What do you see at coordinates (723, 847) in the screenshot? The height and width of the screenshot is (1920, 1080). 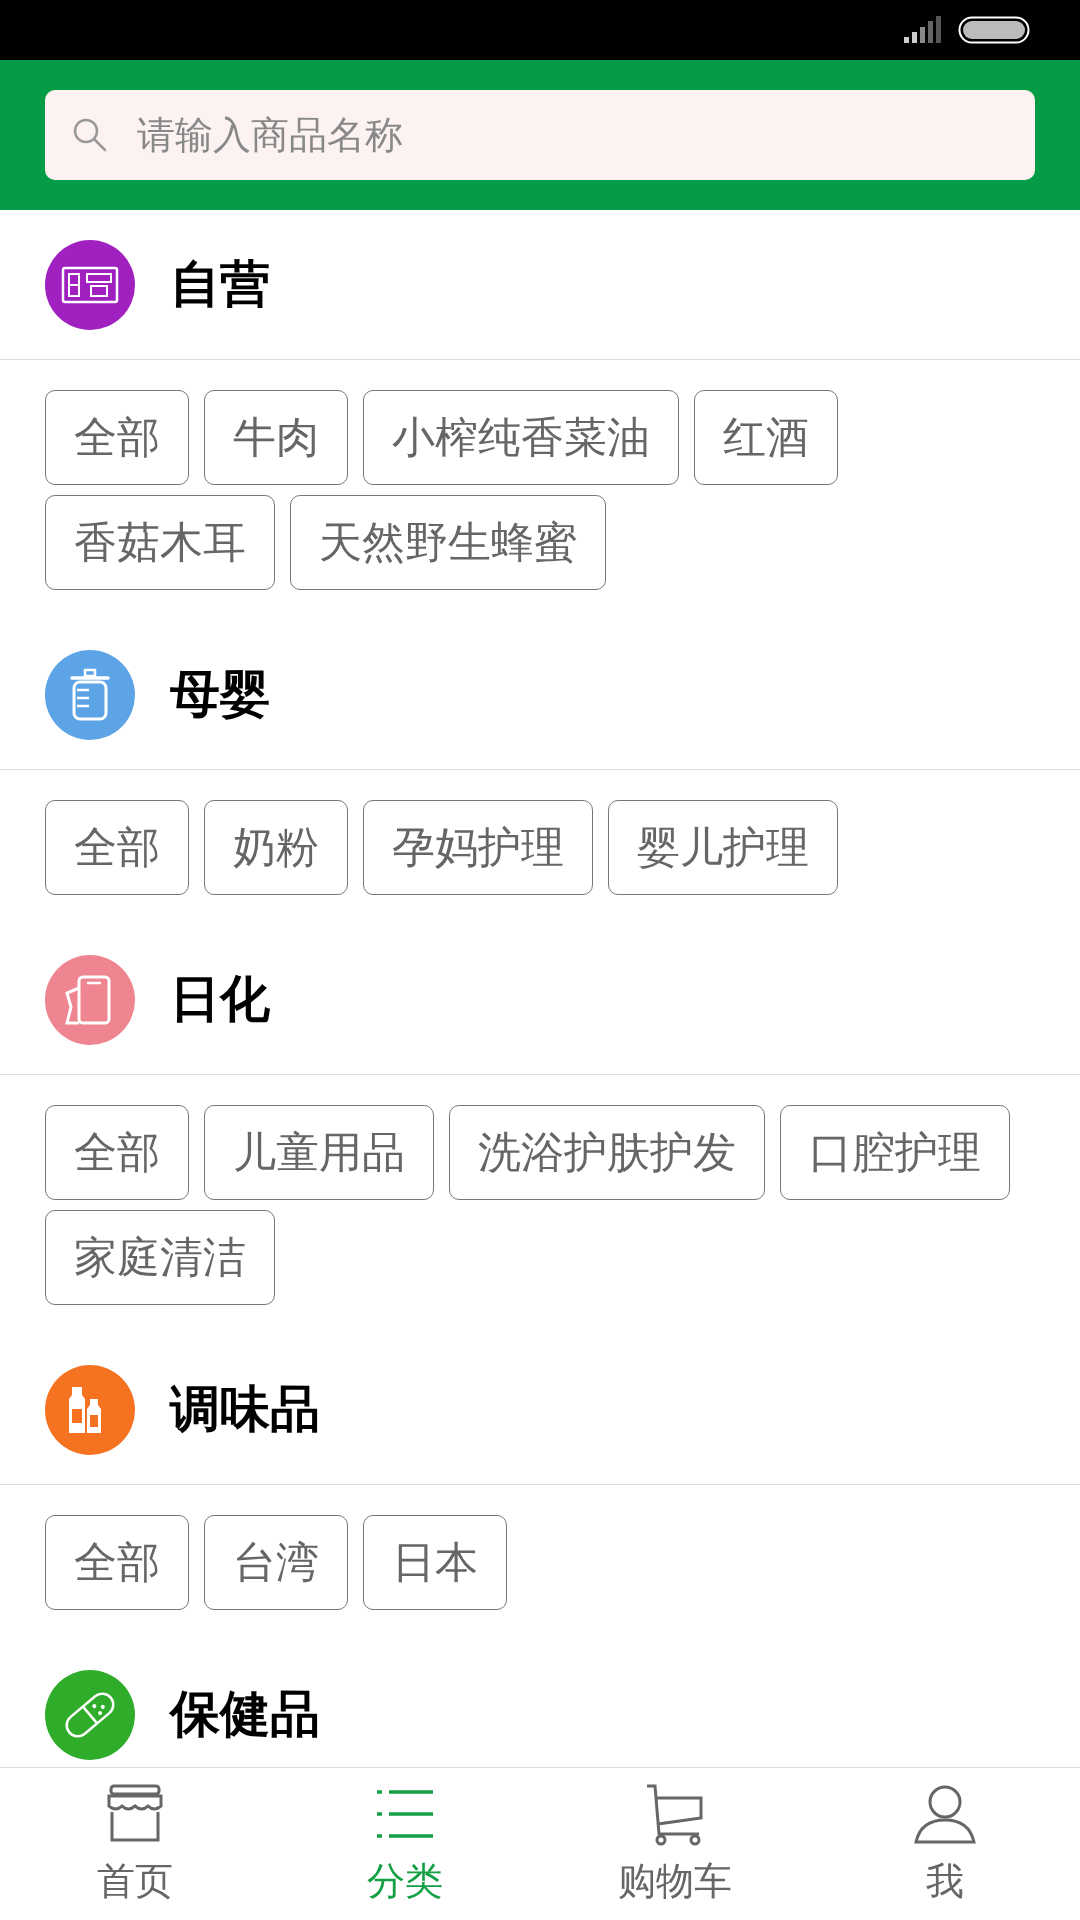 I see `subcategory-tag: 婴儿护理` at bounding box center [723, 847].